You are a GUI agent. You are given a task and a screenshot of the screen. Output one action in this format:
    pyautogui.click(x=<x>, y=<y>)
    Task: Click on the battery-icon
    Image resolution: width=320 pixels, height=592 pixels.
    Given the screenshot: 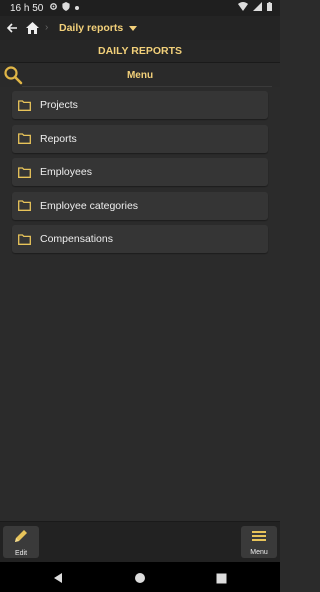 What is the action you would take?
    pyautogui.click(x=269, y=8)
    